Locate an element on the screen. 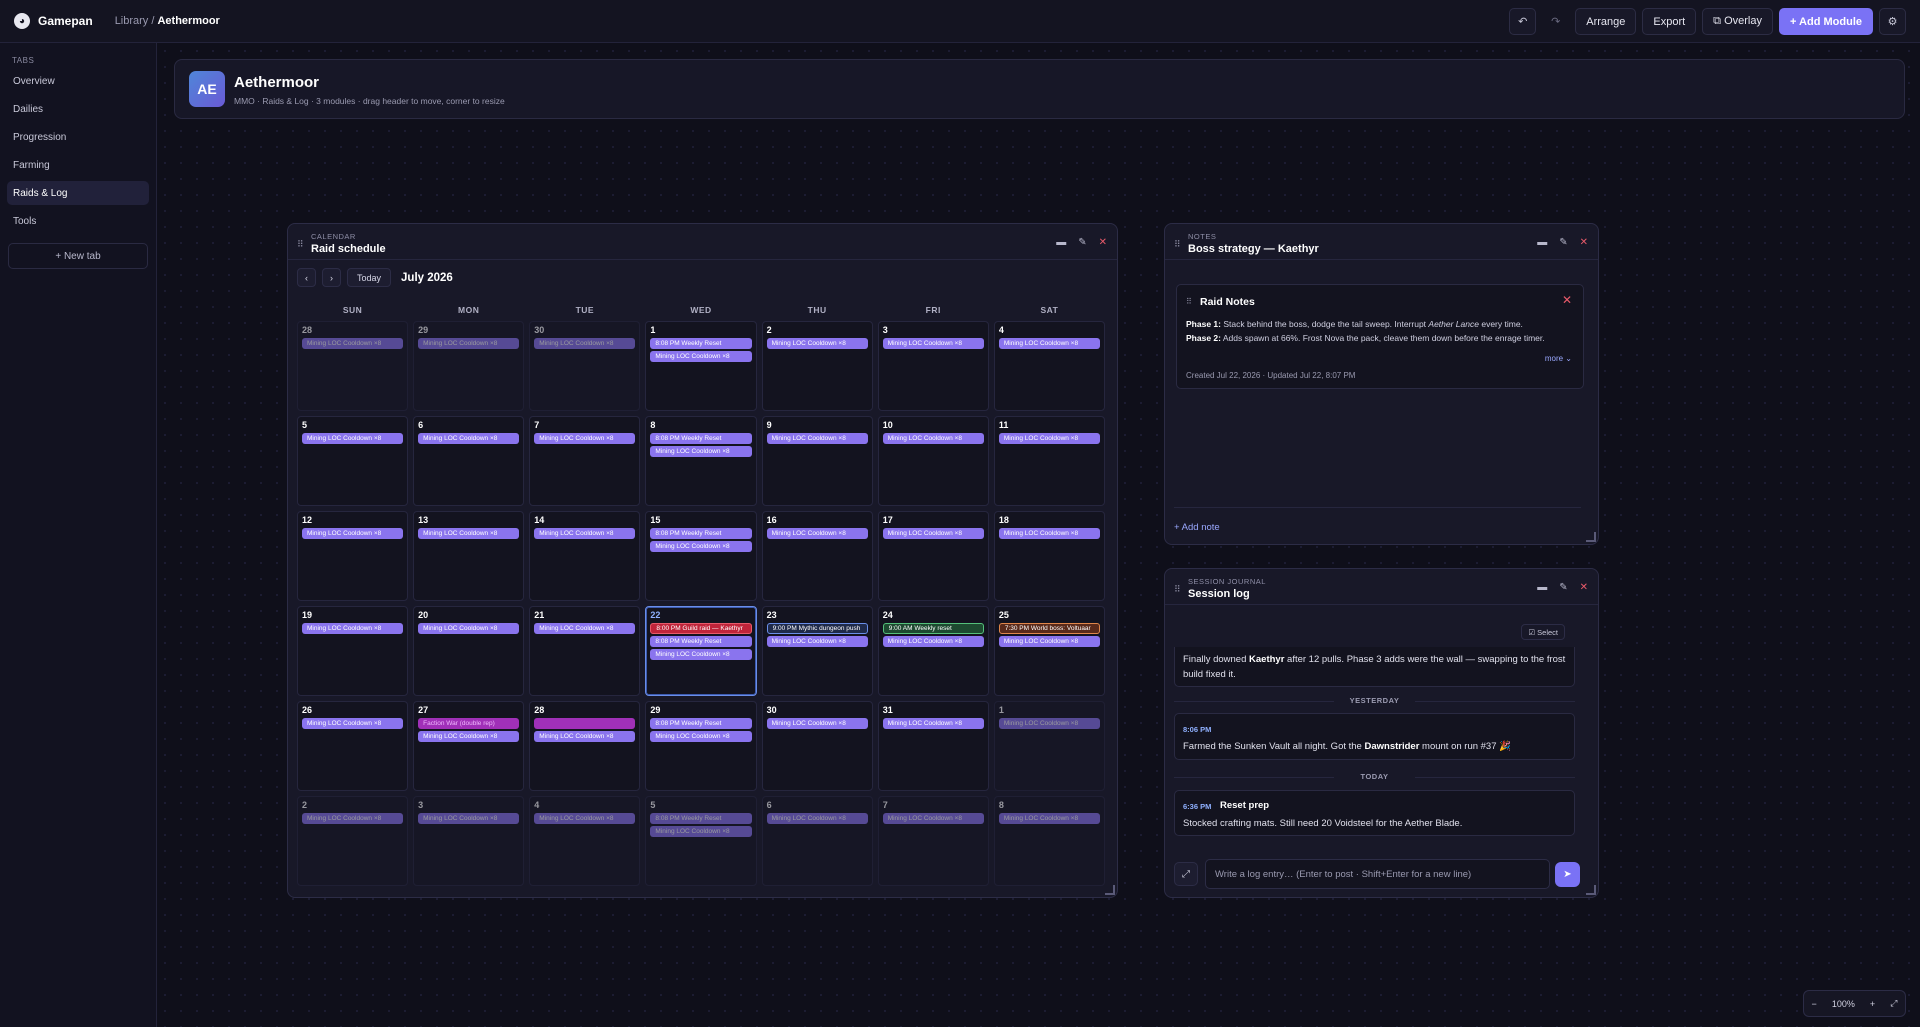  redo-button: ↷ is located at coordinates (1555, 21).